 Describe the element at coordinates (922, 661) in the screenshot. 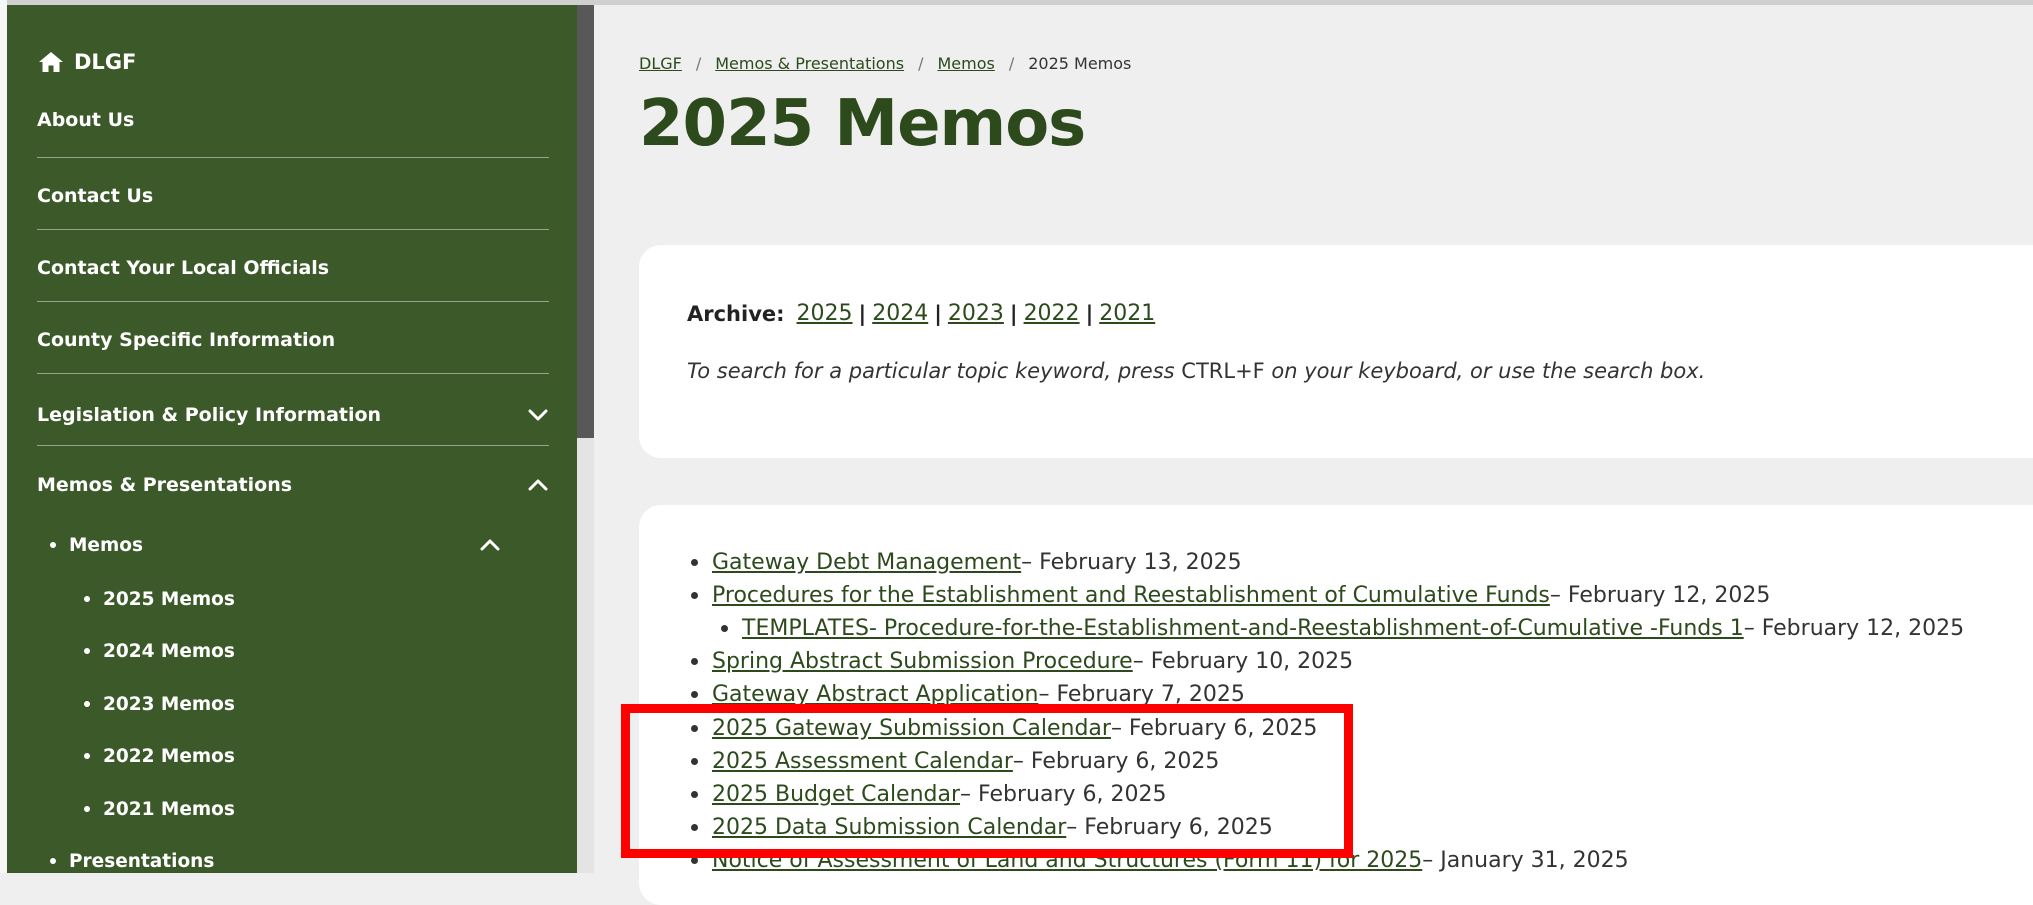

I see `memo-link: Spring Abstract Submission Procedure` at that location.